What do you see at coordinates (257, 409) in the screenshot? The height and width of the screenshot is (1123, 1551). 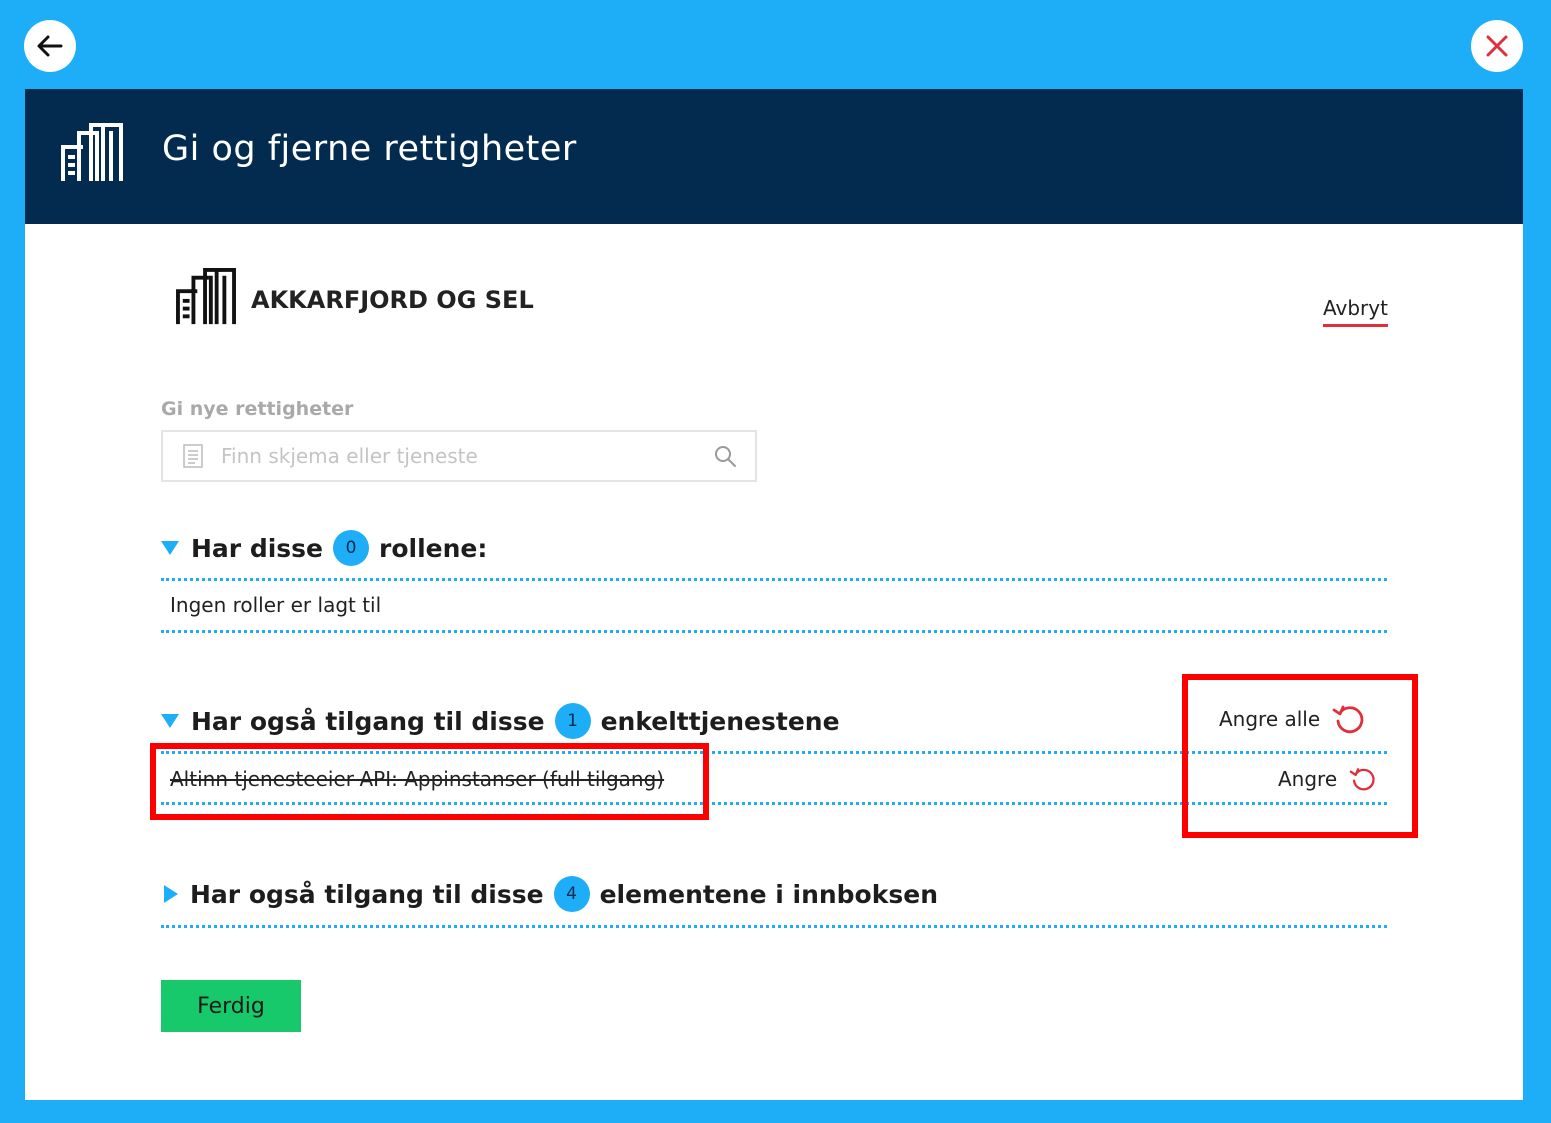 I see `search-label: Gi nye rettigheter` at bounding box center [257, 409].